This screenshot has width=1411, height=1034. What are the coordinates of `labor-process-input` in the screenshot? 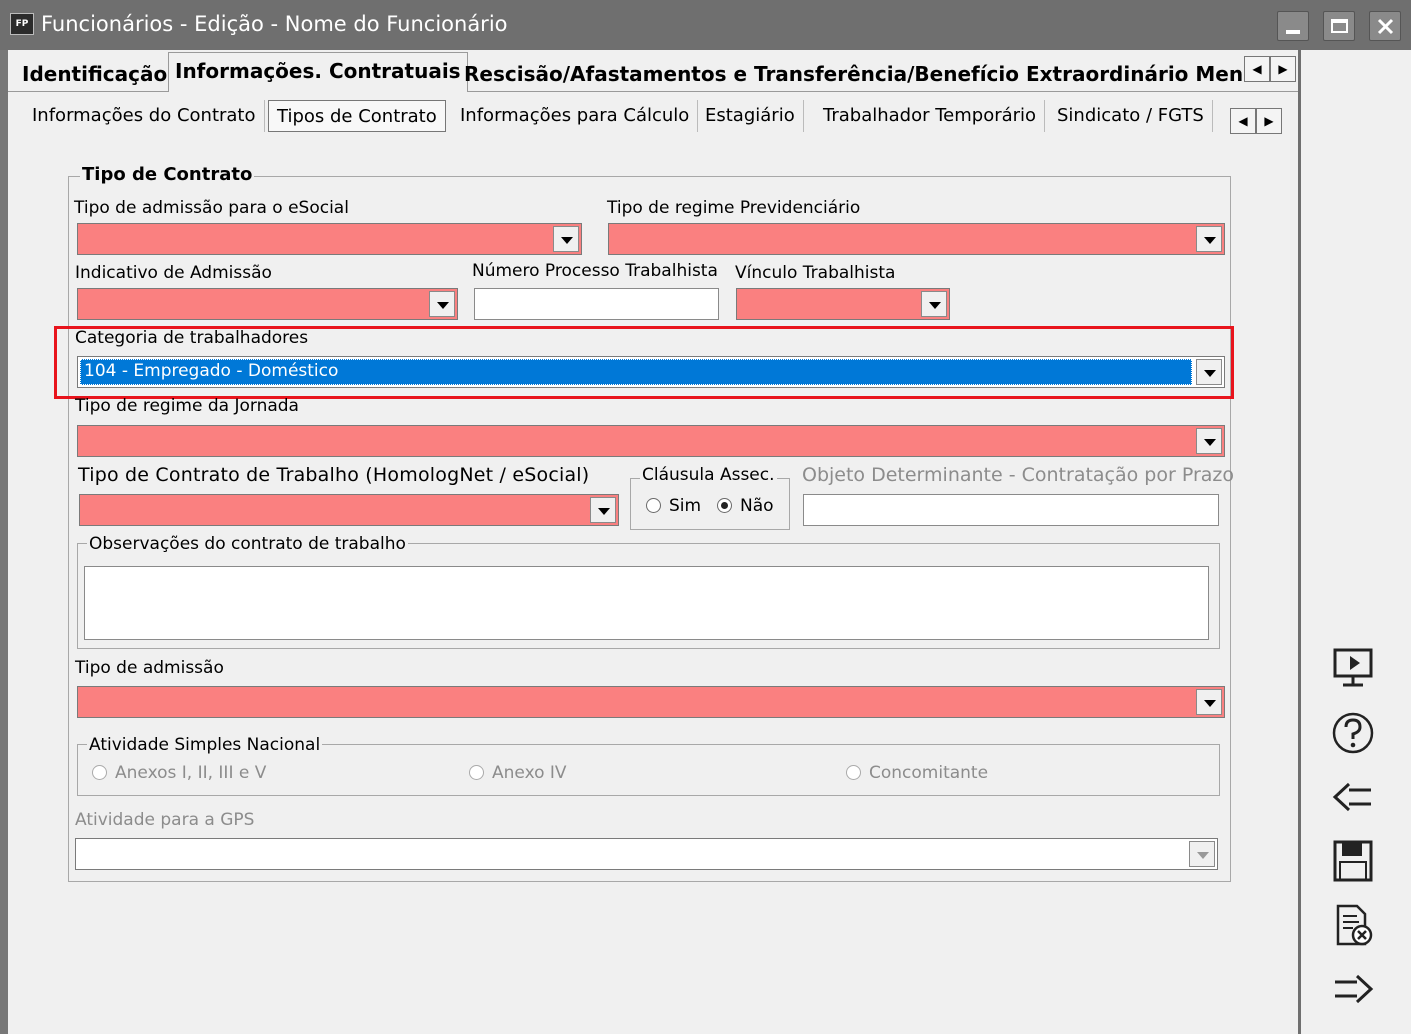 It's located at (596, 304).